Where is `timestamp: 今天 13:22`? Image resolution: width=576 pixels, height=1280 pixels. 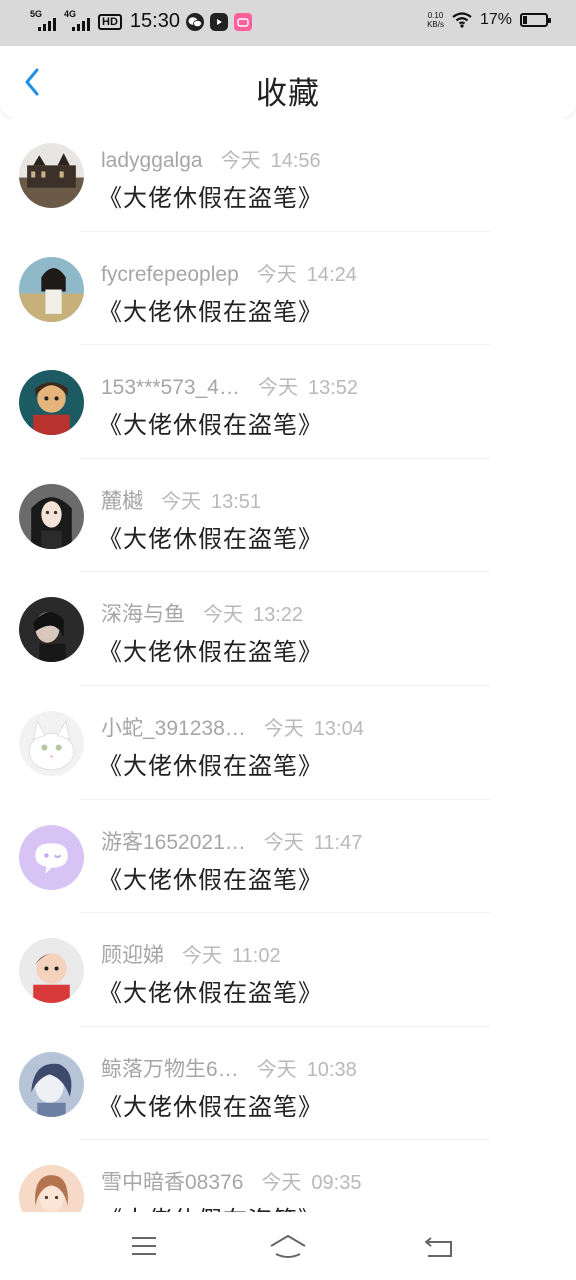 timestamp: 今天 13:22 is located at coordinates (253, 612).